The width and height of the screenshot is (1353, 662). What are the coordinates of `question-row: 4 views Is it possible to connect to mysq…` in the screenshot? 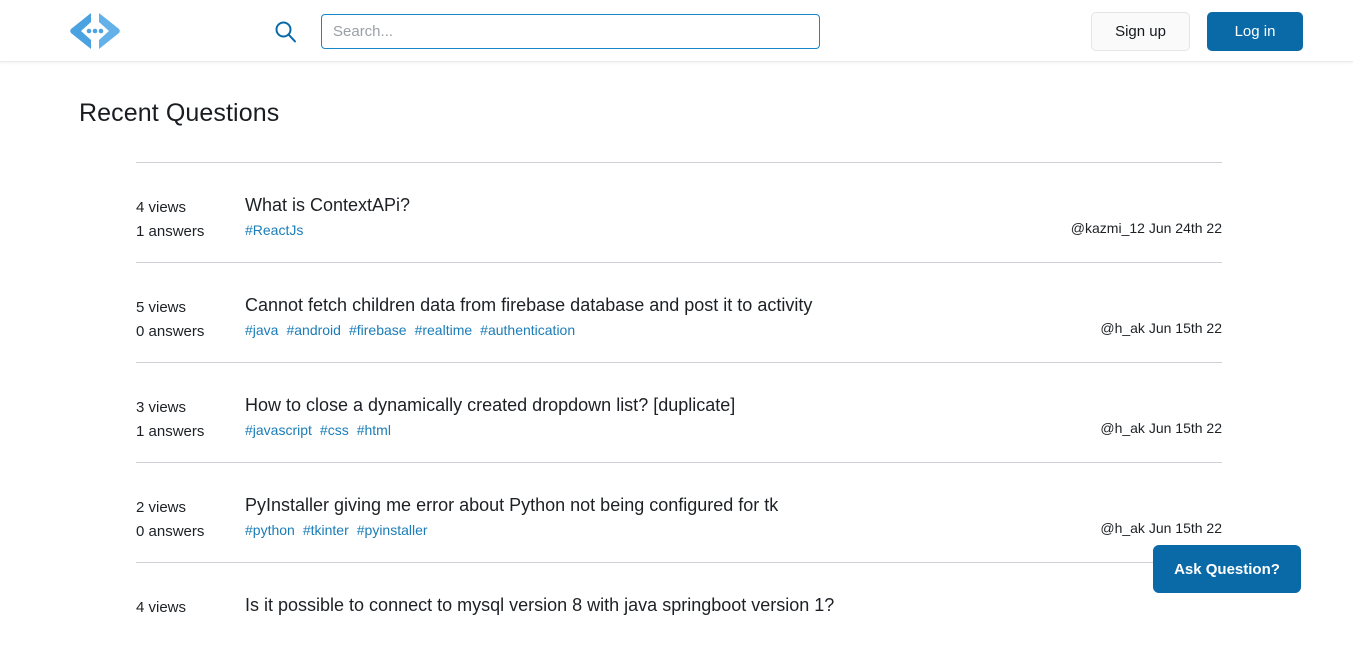 It's located at (679, 612).